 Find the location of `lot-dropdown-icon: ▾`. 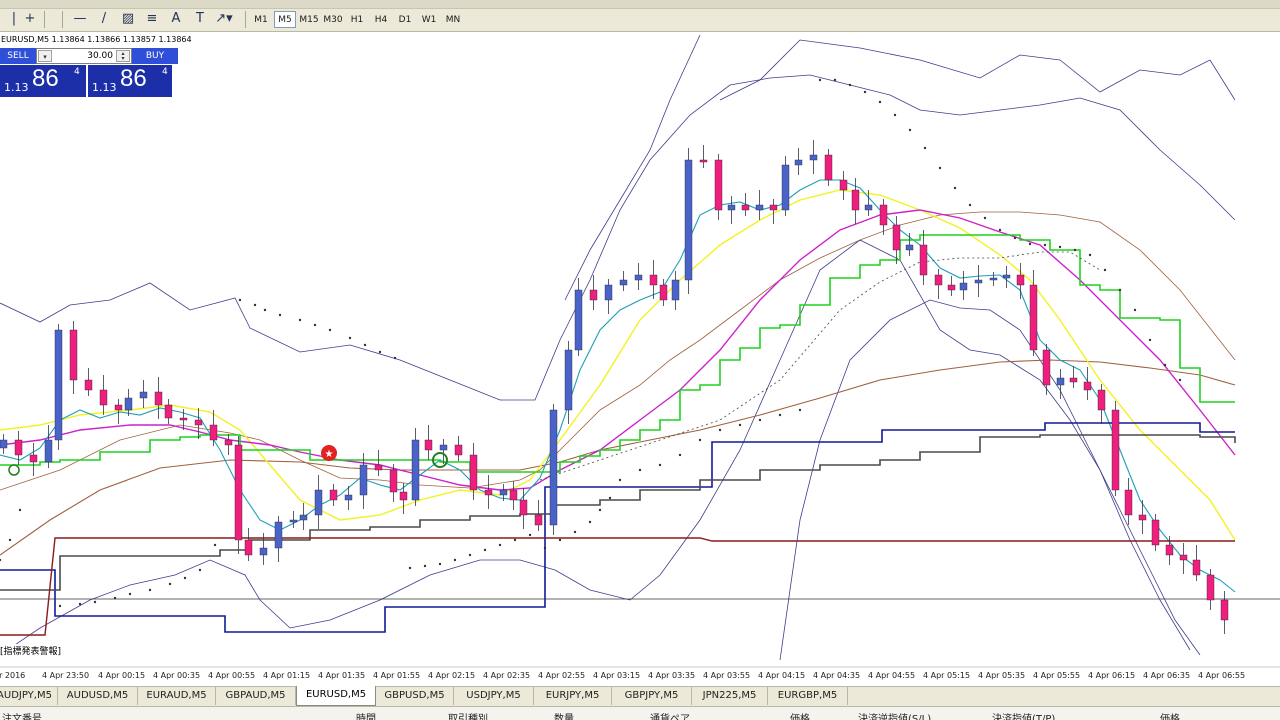

lot-dropdown-icon: ▾ is located at coordinates (45, 56).